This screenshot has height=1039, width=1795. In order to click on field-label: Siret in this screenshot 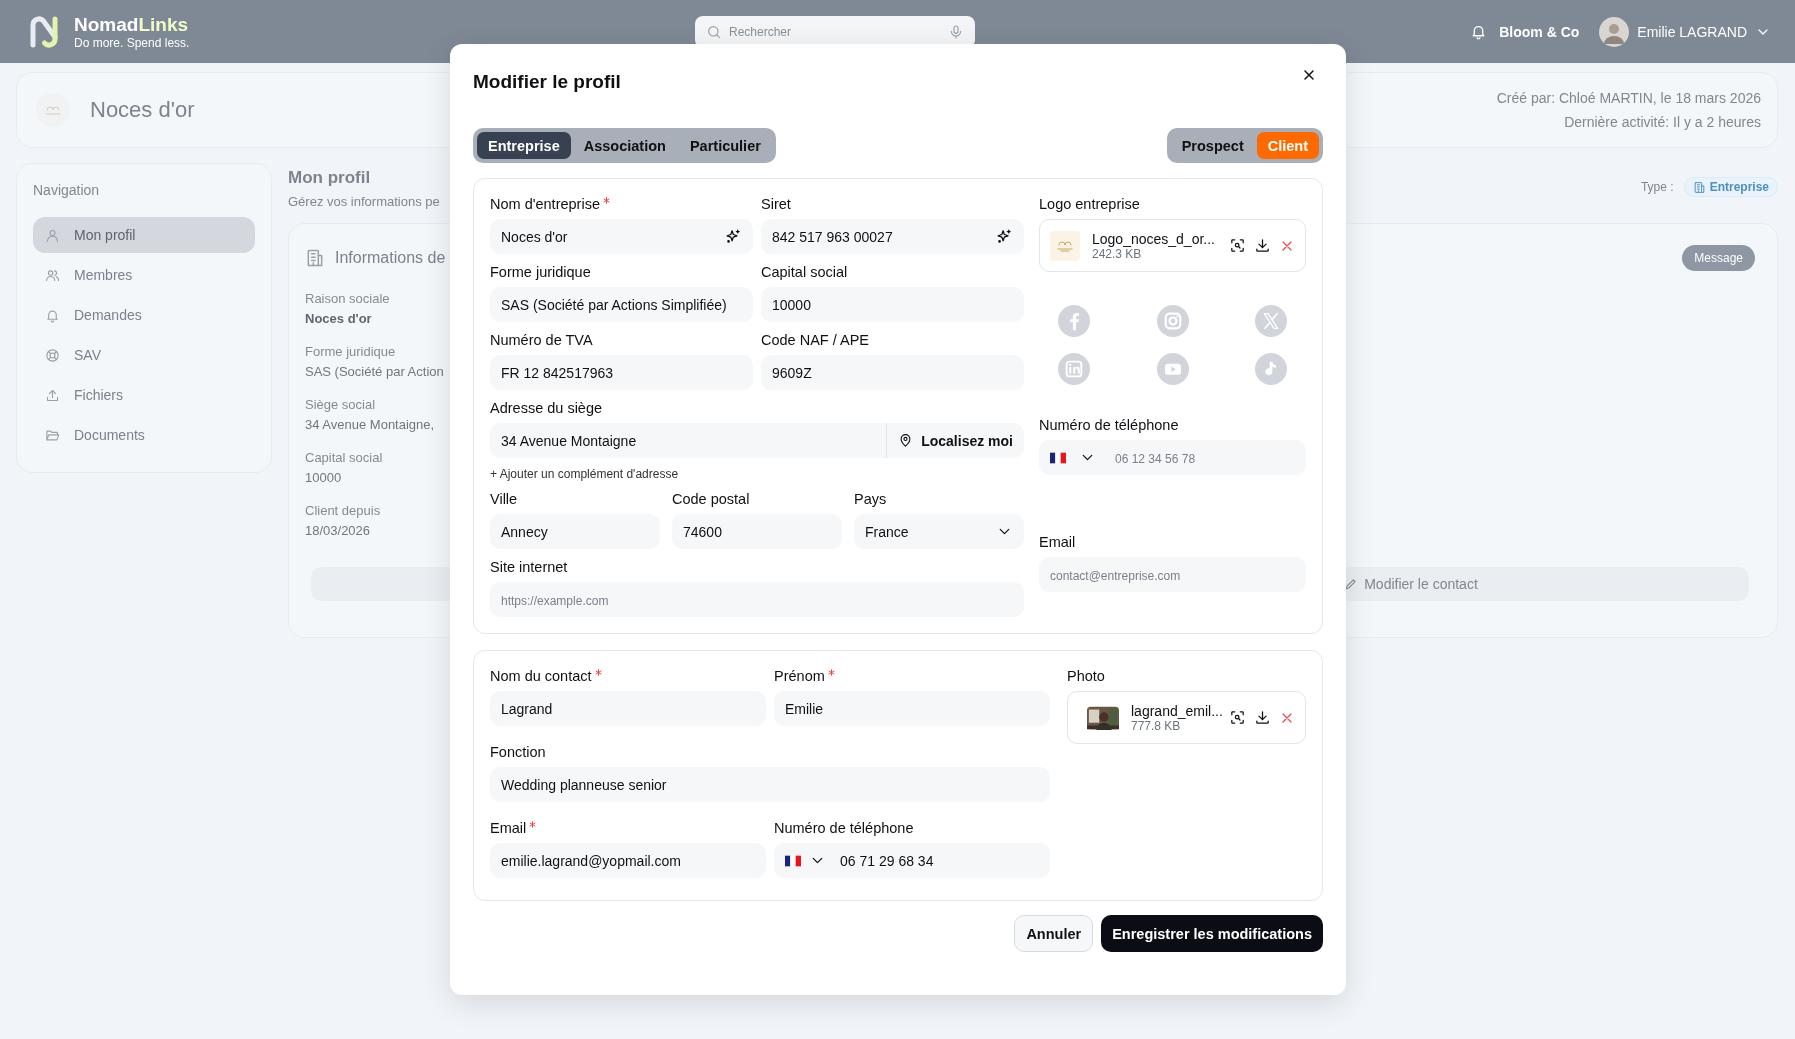, I will do `click(776, 204)`.